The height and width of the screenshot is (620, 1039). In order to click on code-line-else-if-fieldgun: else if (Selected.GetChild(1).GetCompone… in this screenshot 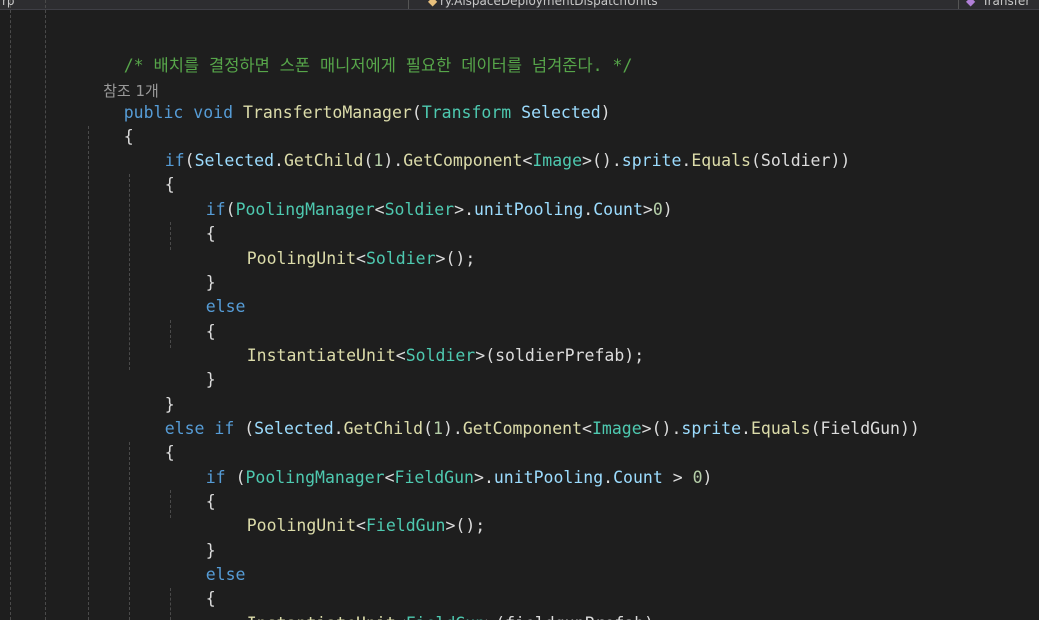, I will do `click(522, 415)`.